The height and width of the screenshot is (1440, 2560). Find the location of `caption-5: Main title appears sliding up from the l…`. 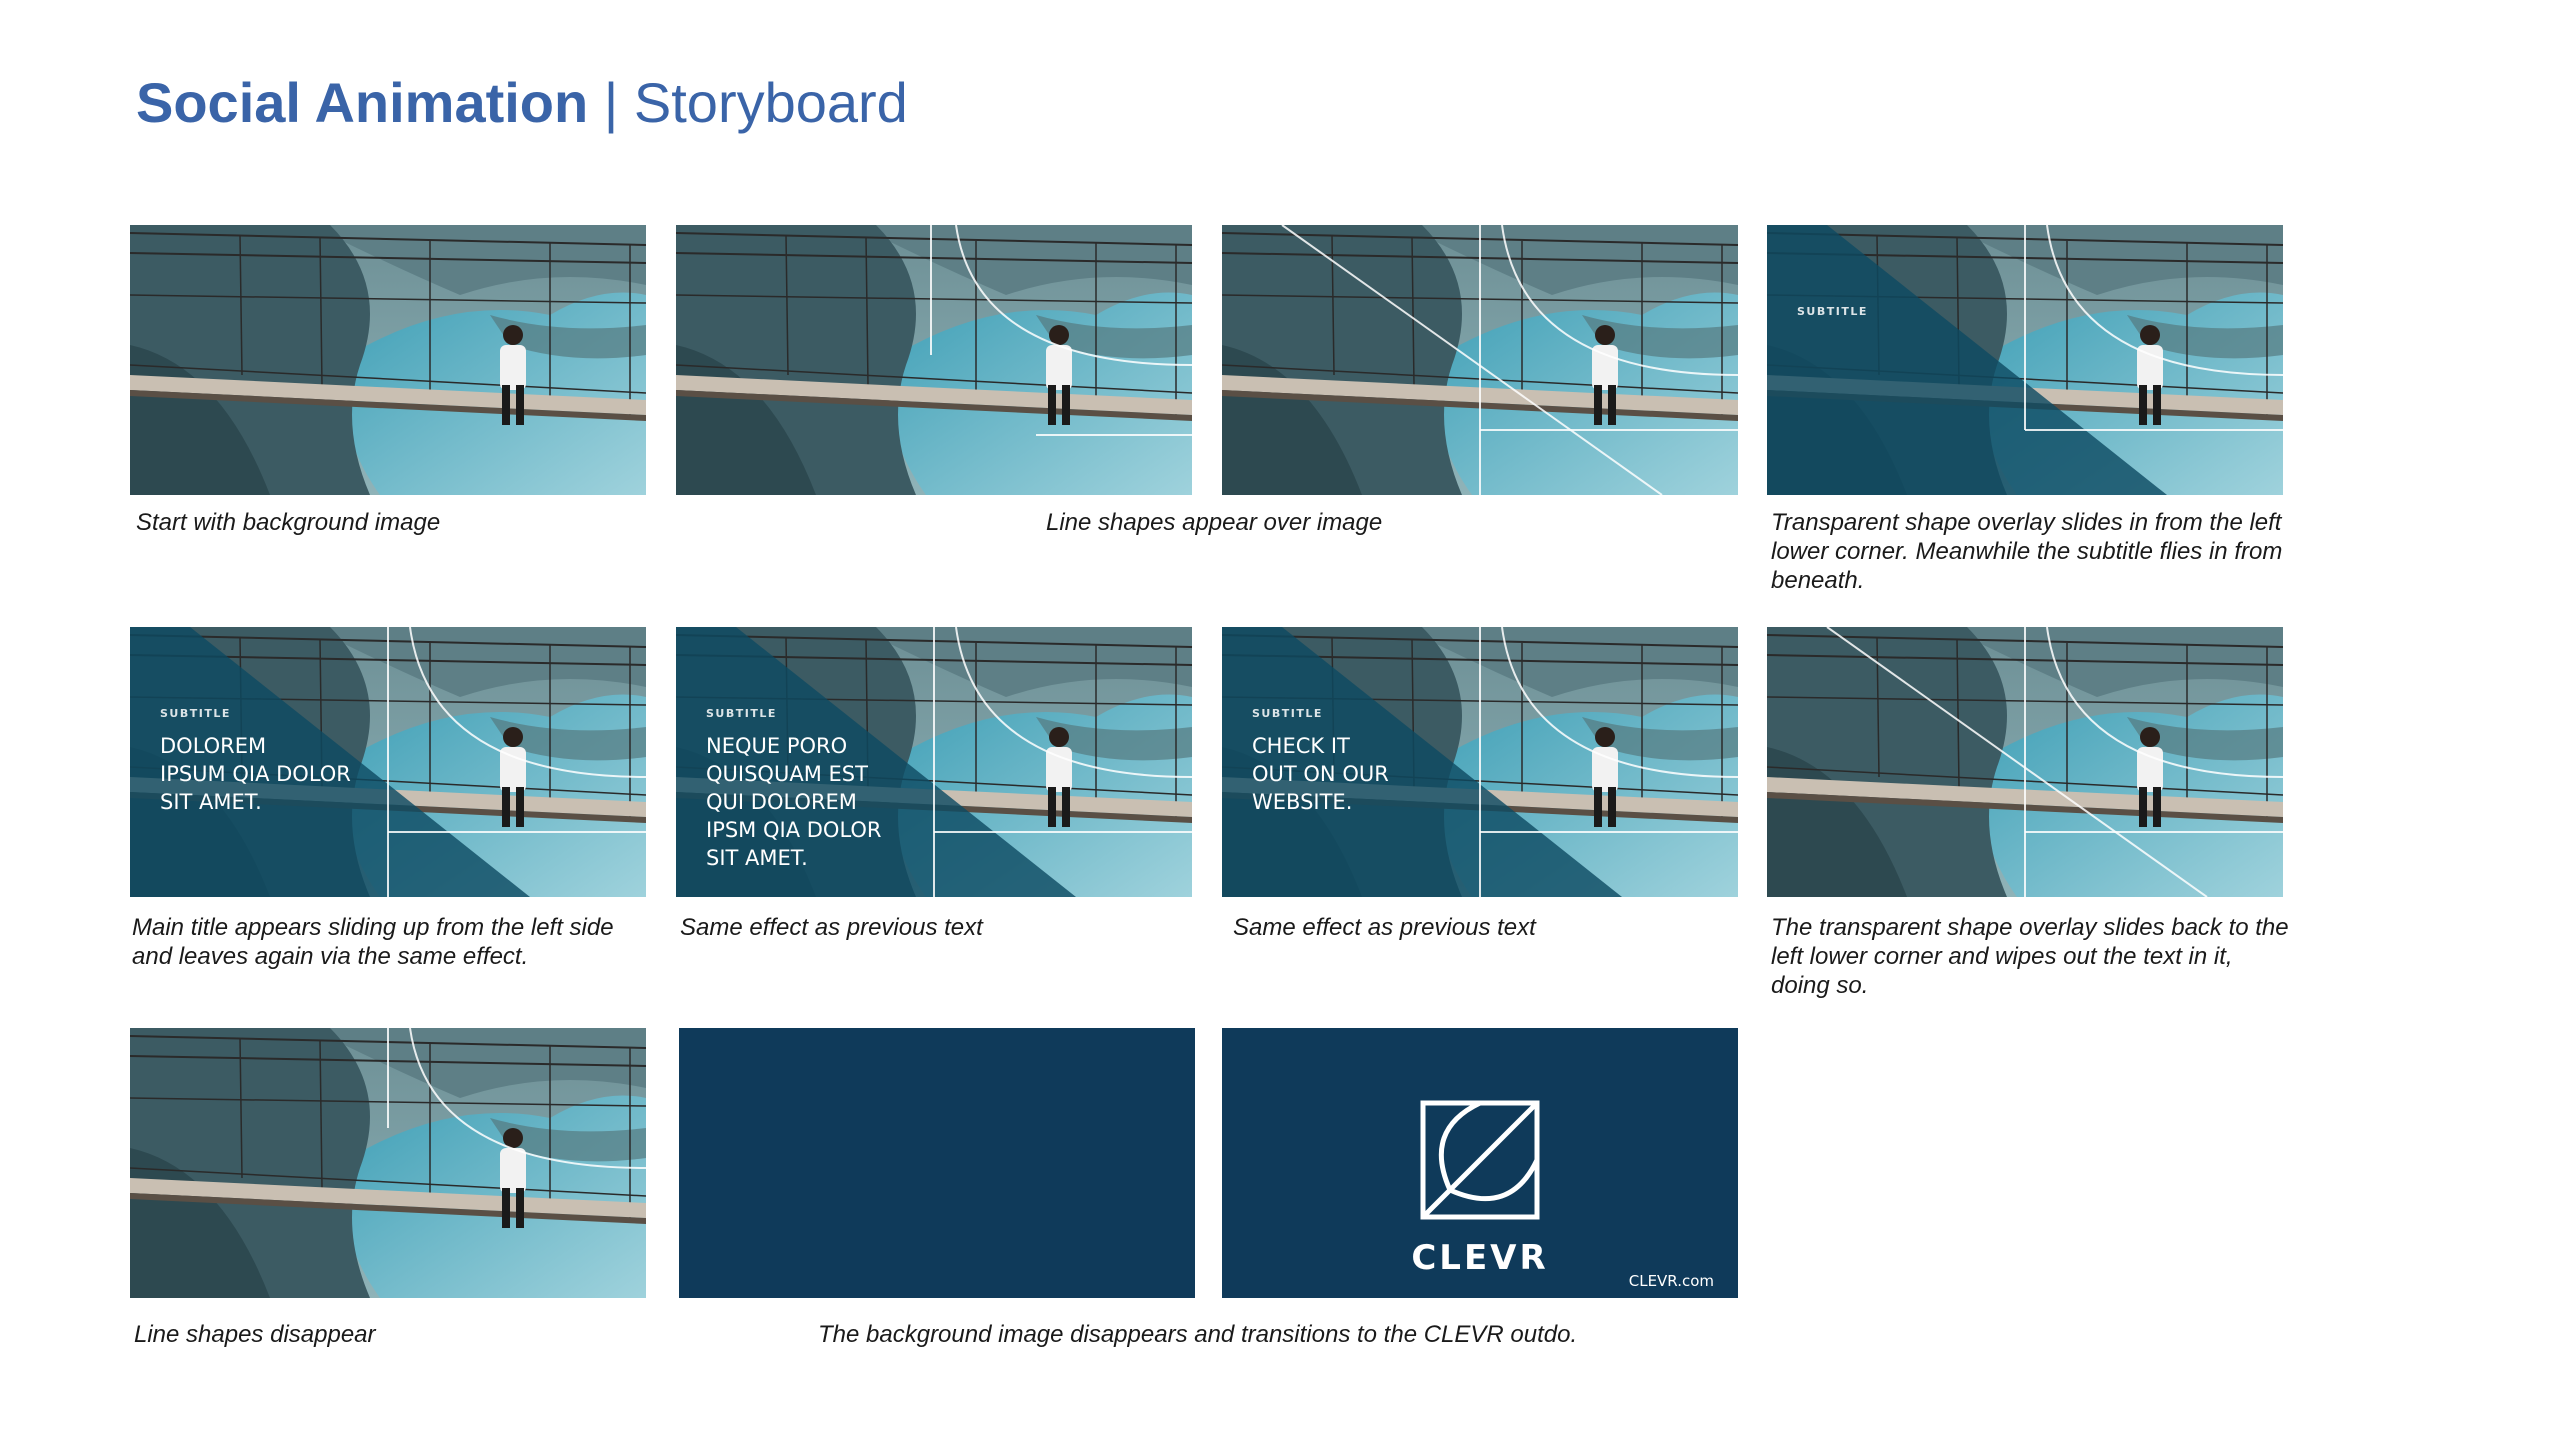

caption-5: Main title appears sliding up from the l… is located at coordinates (373, 942).